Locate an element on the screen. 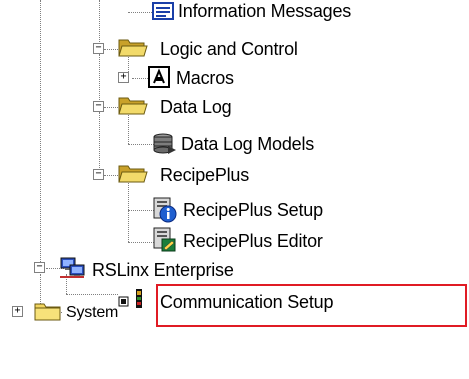 This screenshot has width=469, height=379. database-icon is located at coordinates (165, 146).